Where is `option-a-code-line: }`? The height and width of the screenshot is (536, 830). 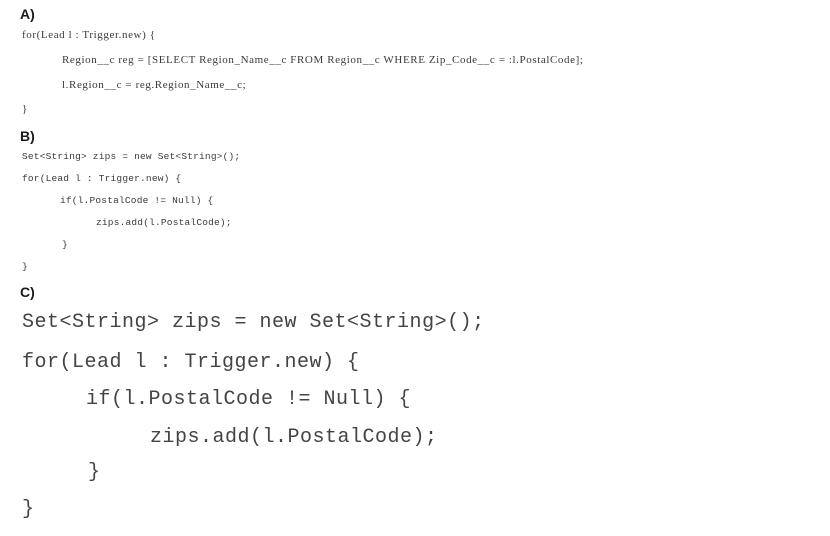
option-a-code-line: } is located at coordinates (25, 109).